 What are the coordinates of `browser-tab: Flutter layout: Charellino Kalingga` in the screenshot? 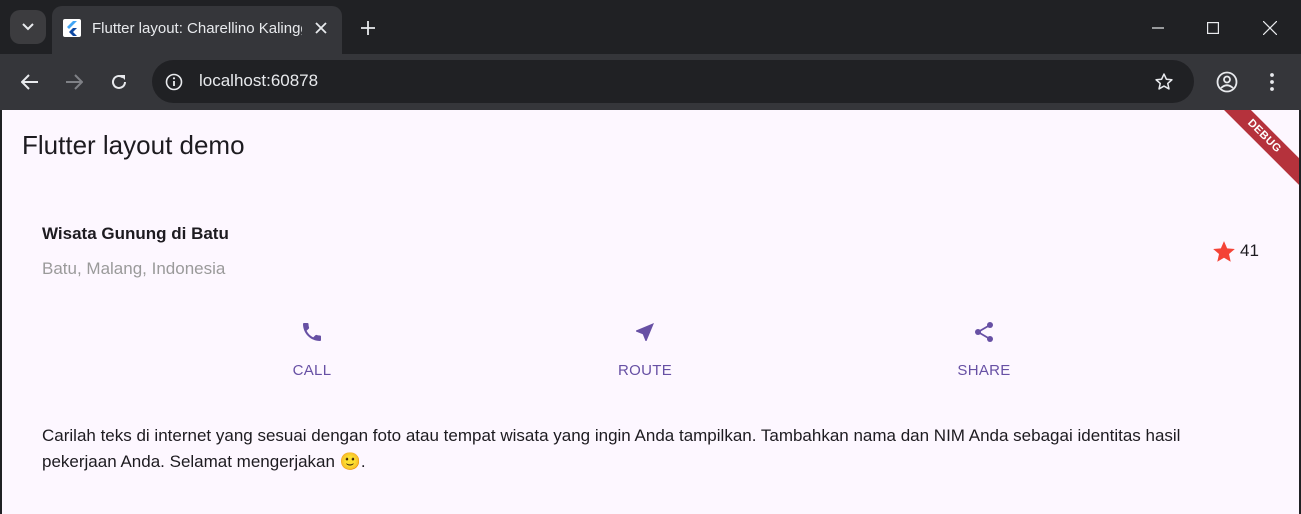 It's located at (197, 30).